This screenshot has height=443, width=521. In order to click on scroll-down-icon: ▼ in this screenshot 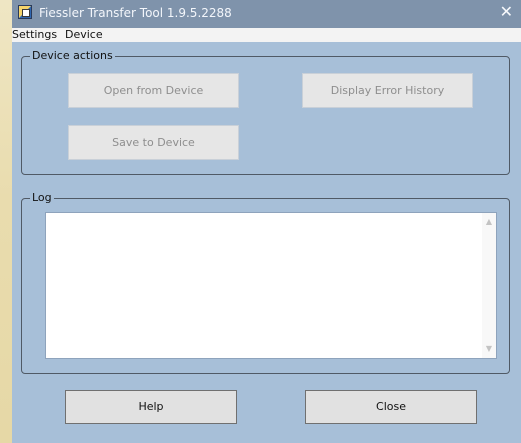, I will do `click(489, 349)`.